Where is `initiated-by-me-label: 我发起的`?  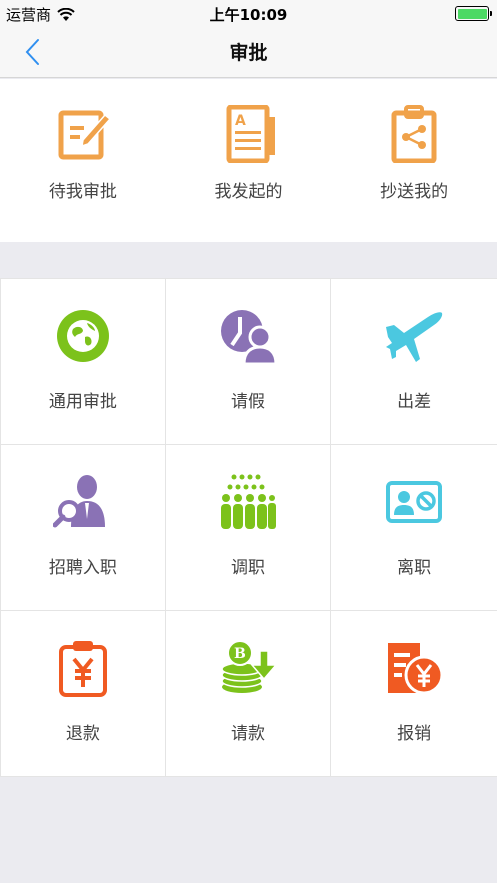 initiated-by-me-label: 我发起的 is located at coordinates (248, 192).